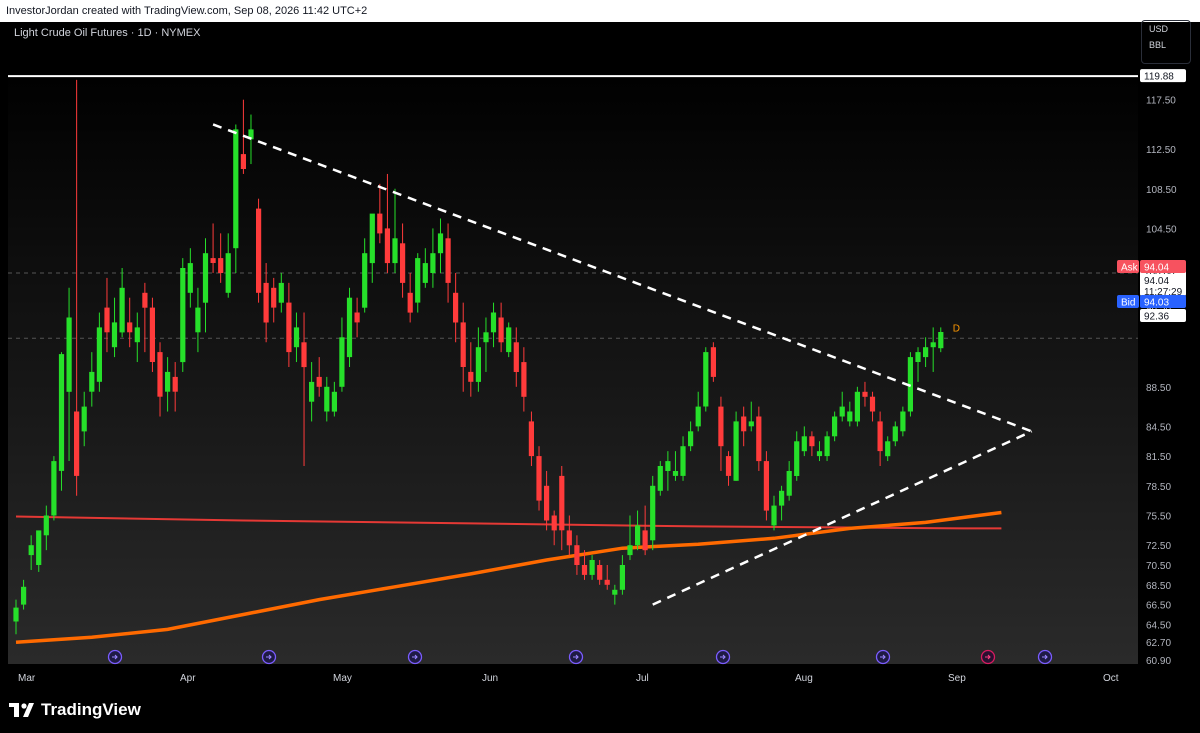 This screenshot has width=1200, height=733. Describe the element at coordinates (1158, 457) in the screenshot. I see `price-tick-label: 81.50` at that location.